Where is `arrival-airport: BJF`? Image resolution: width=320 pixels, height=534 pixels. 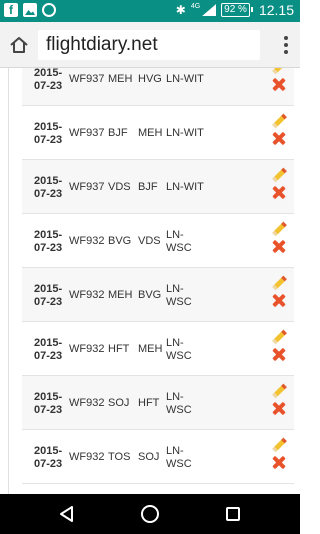 arrival-airport: BJF is located at coordinates (148, 187).